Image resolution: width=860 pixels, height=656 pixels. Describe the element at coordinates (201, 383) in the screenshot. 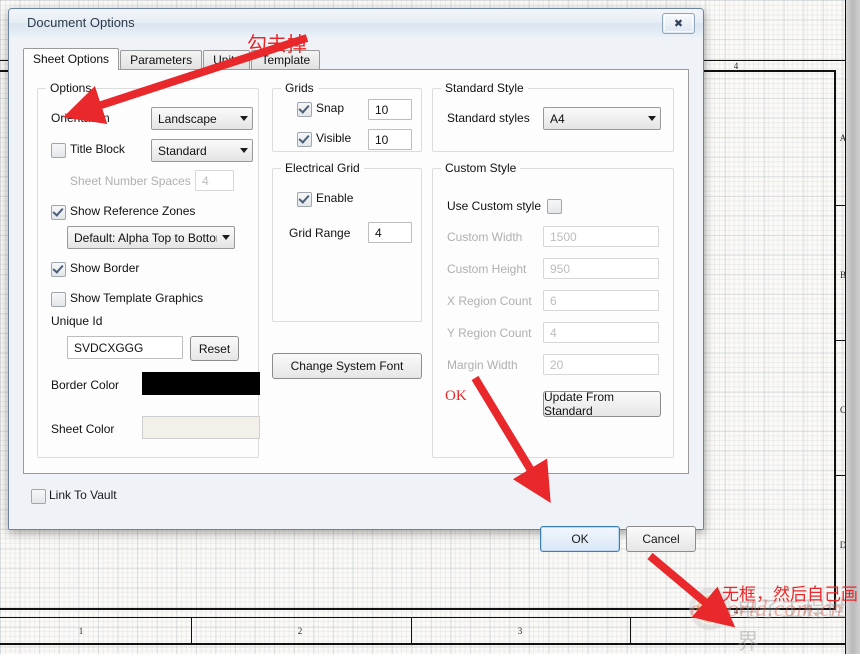

I see `border-color-swatch` at that location.